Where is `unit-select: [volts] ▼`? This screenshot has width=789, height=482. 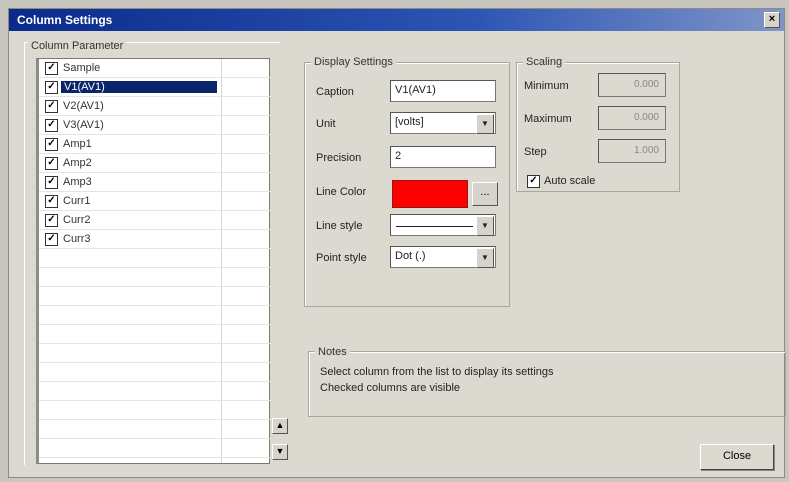 unit-select: [volts] ▼ is located at coordinates (443, 123).